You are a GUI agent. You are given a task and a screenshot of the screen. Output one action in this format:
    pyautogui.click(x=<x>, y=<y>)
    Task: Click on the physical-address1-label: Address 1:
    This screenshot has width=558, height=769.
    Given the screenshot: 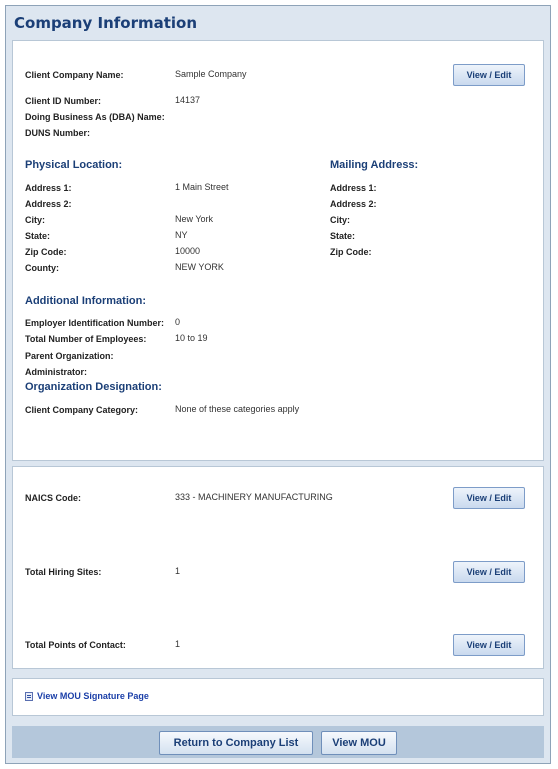 What is the action you would take?
    pyautogui.click(x=48, y=188)
    